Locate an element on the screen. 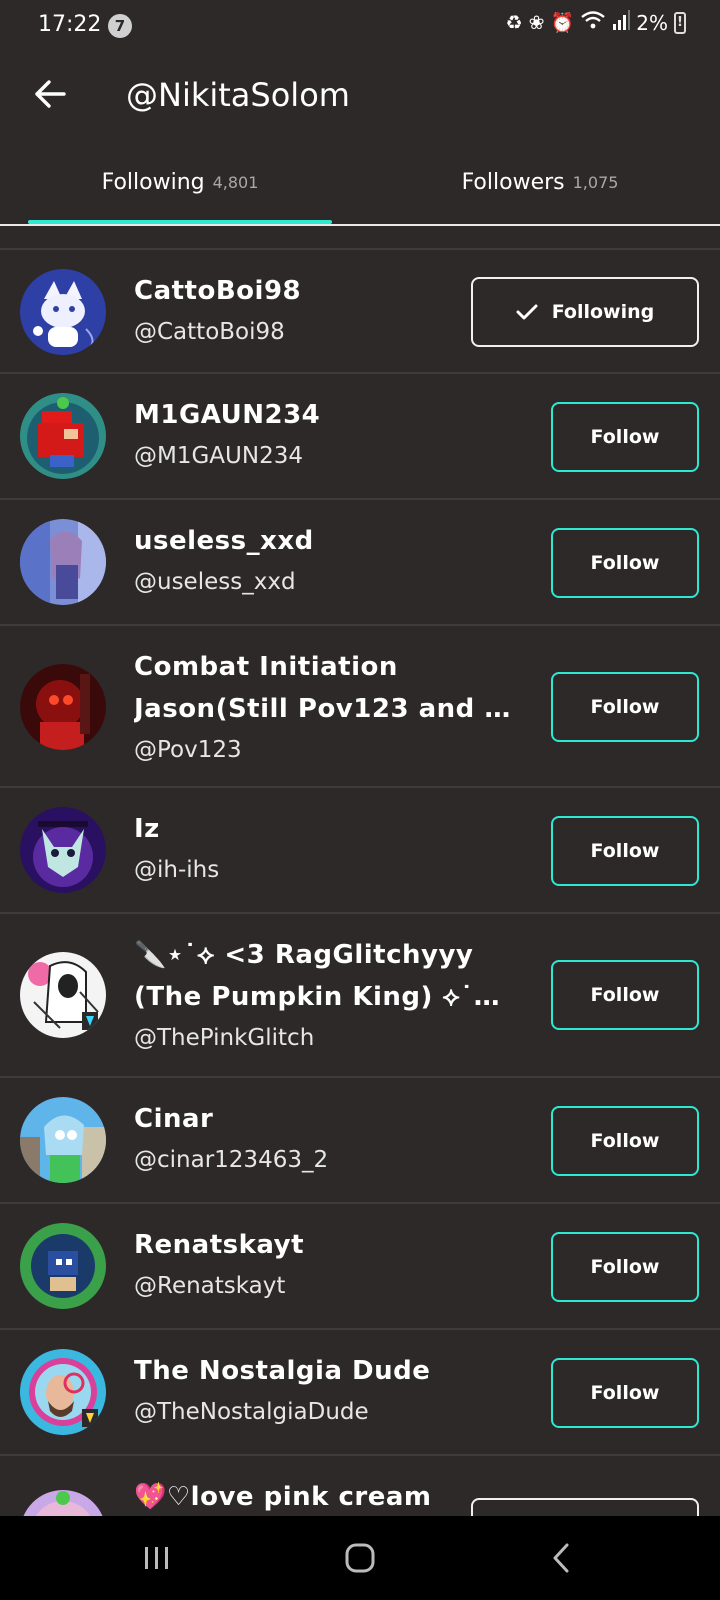  tab-followers-count: 1,075 is located at coordinates (595, 182).